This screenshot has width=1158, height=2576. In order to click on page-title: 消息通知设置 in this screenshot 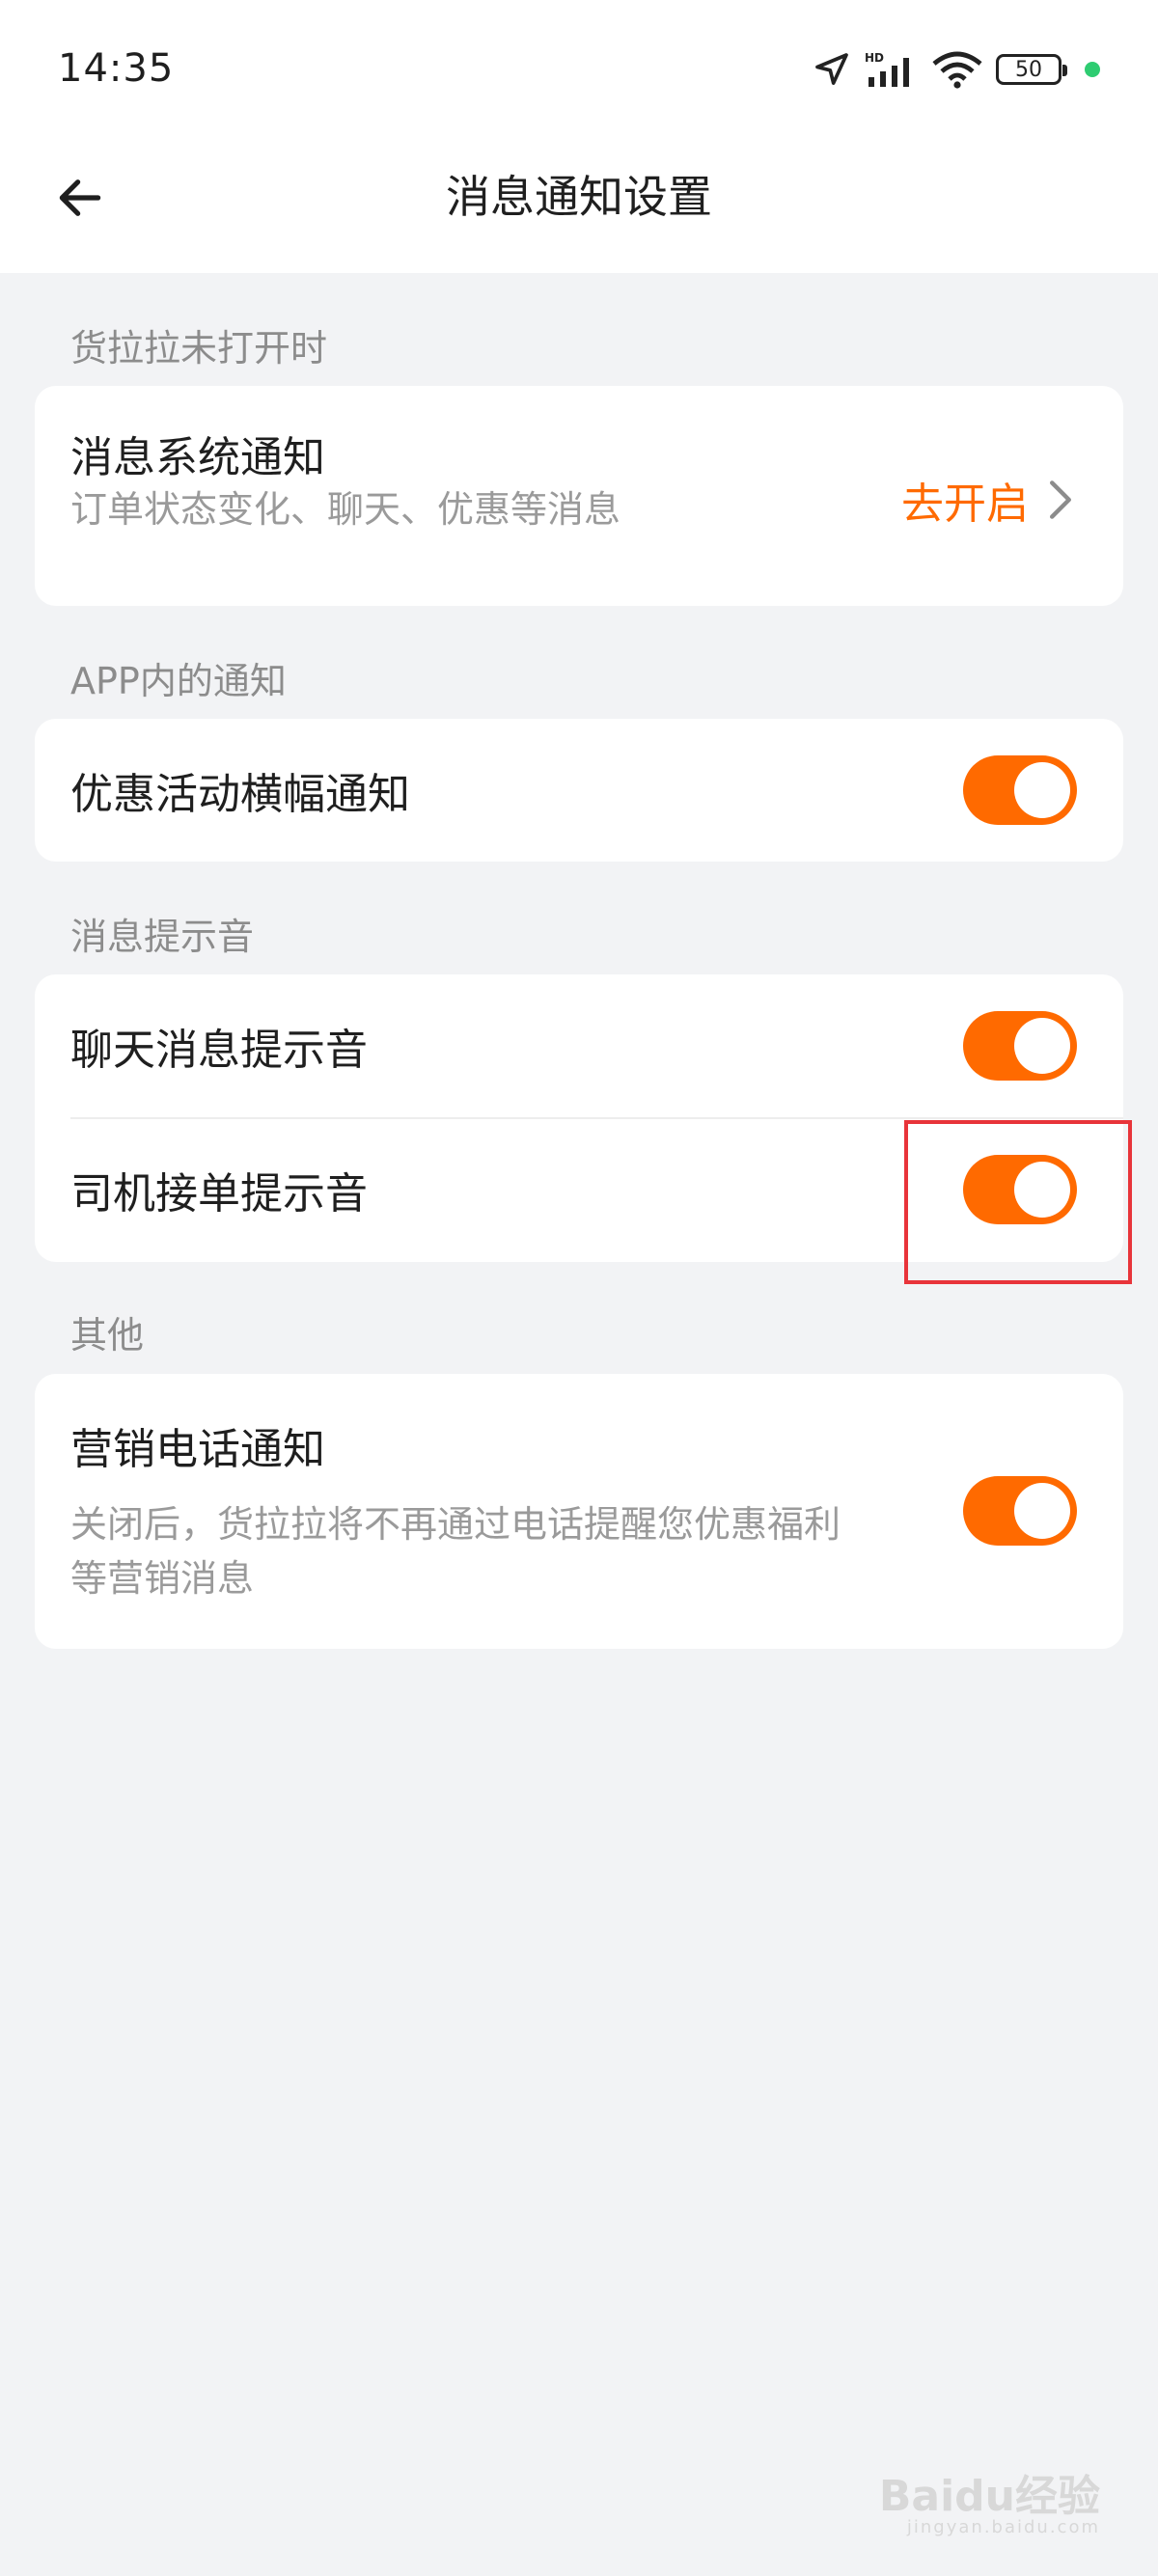, I will do `click(579, 197)`.